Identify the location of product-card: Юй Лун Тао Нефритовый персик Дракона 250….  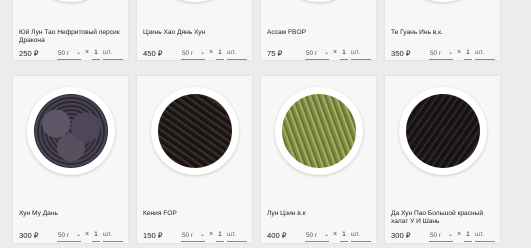
(70, 30).